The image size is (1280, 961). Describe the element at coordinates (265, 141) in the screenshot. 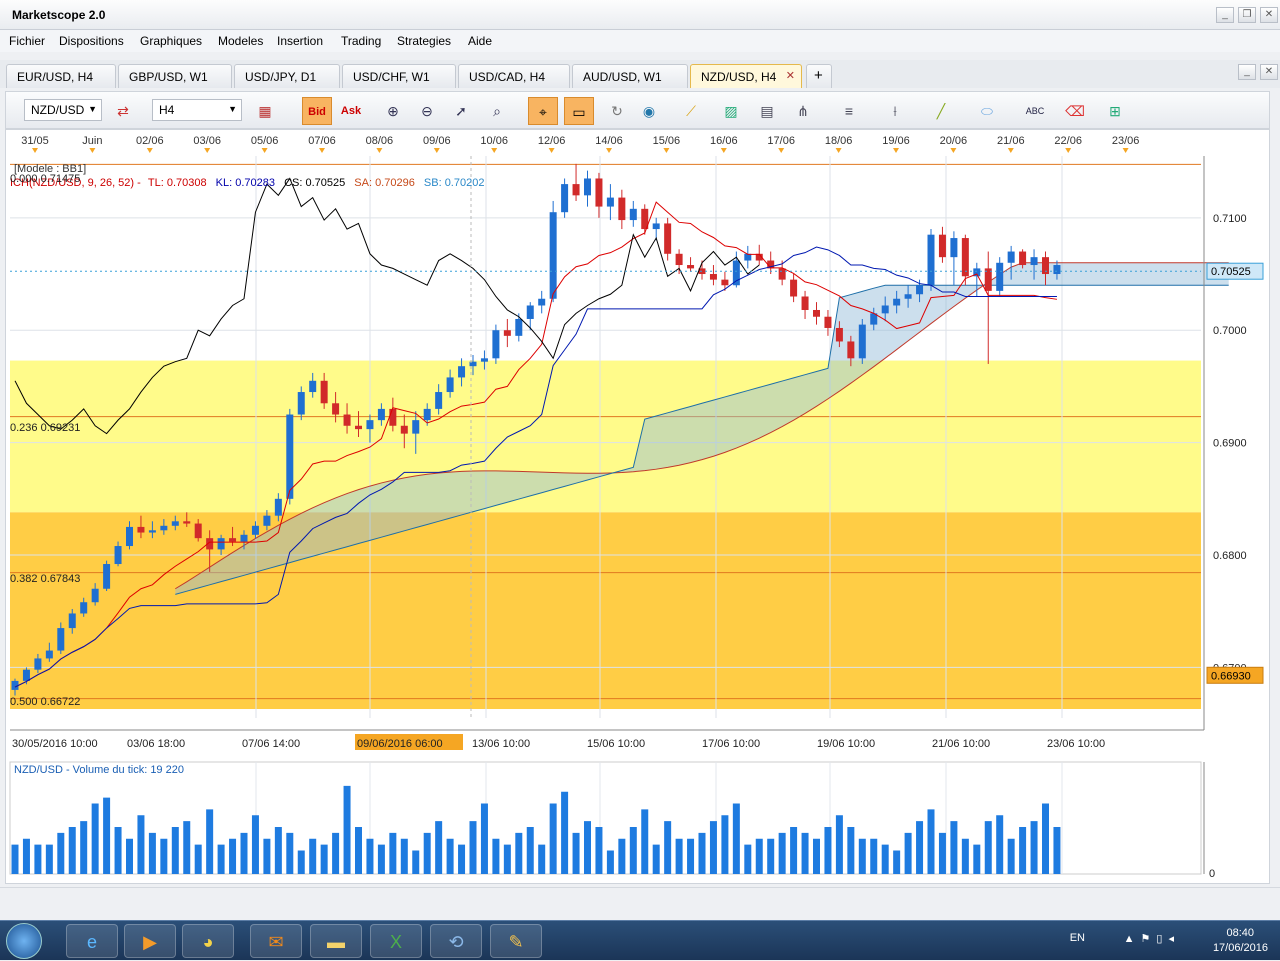

I see `top-date-label: 05/06` at that location.